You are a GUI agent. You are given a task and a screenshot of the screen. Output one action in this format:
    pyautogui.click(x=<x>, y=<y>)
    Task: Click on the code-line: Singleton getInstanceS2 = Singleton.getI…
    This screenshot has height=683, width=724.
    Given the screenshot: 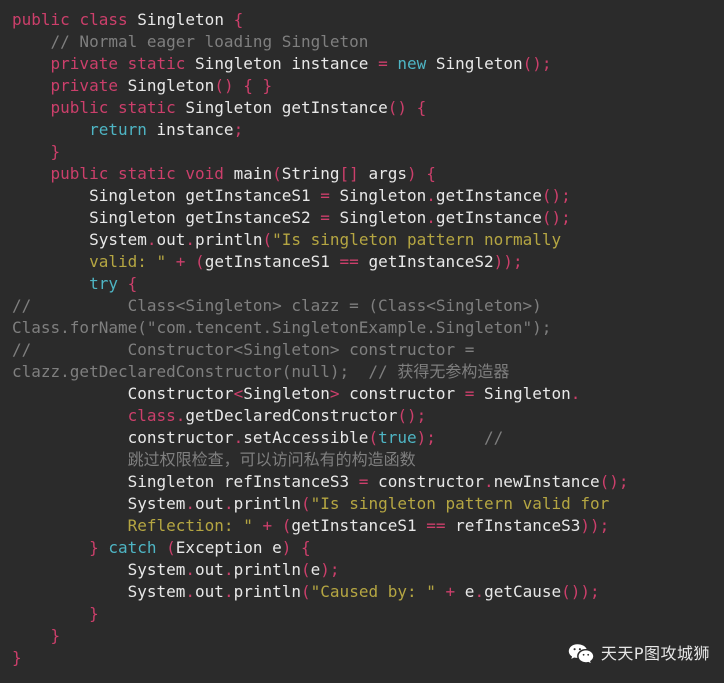 What is the action you would take?
    pyautogui.click(x=368, y=218)
    